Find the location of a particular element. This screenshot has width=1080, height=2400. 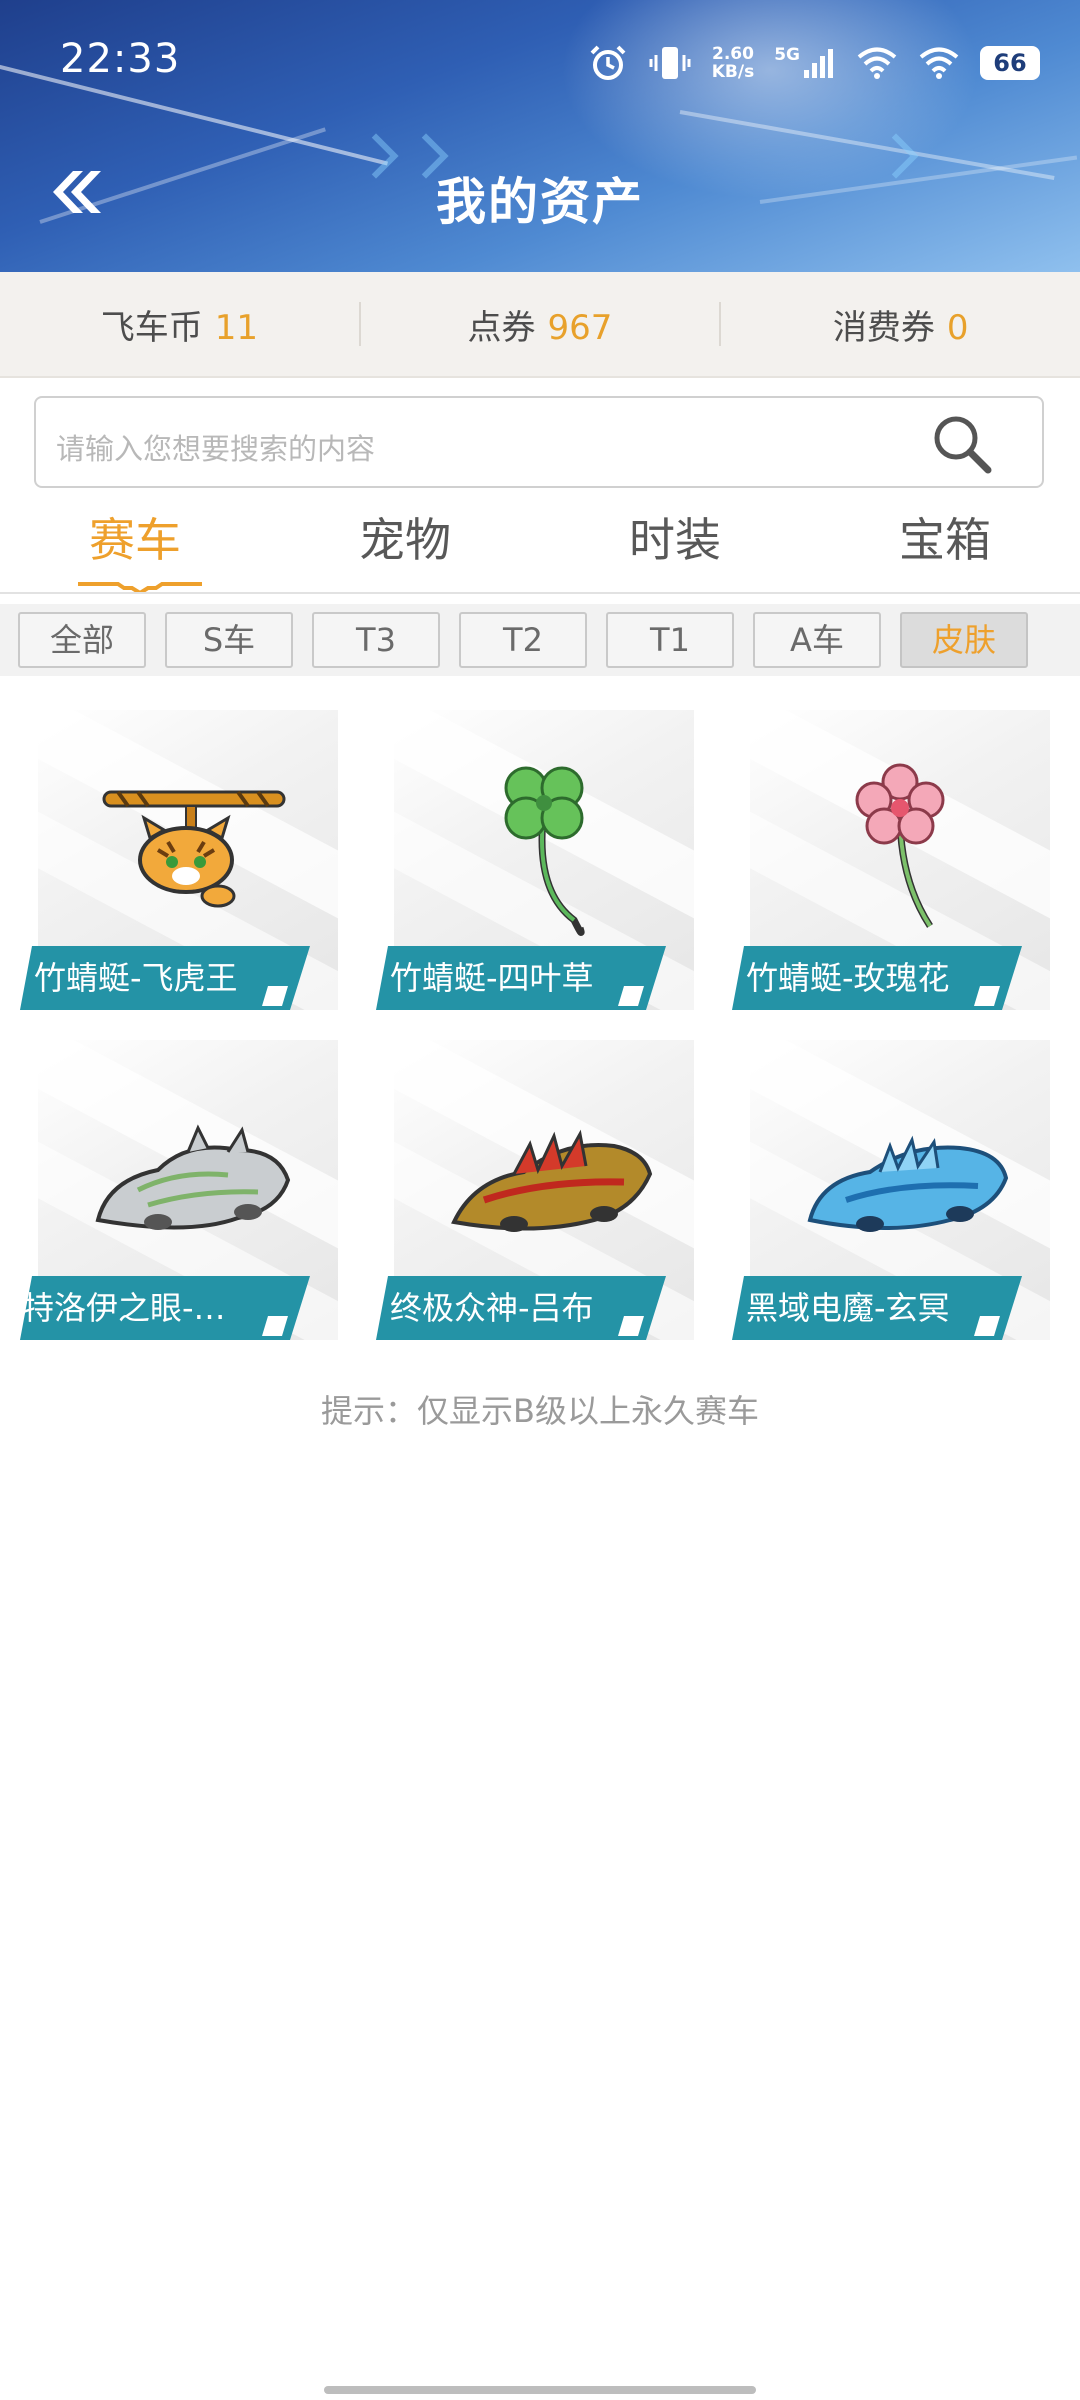

category-tabs: 赛车 宠物 时装 宝箱 is located at coordinates (540, 547).